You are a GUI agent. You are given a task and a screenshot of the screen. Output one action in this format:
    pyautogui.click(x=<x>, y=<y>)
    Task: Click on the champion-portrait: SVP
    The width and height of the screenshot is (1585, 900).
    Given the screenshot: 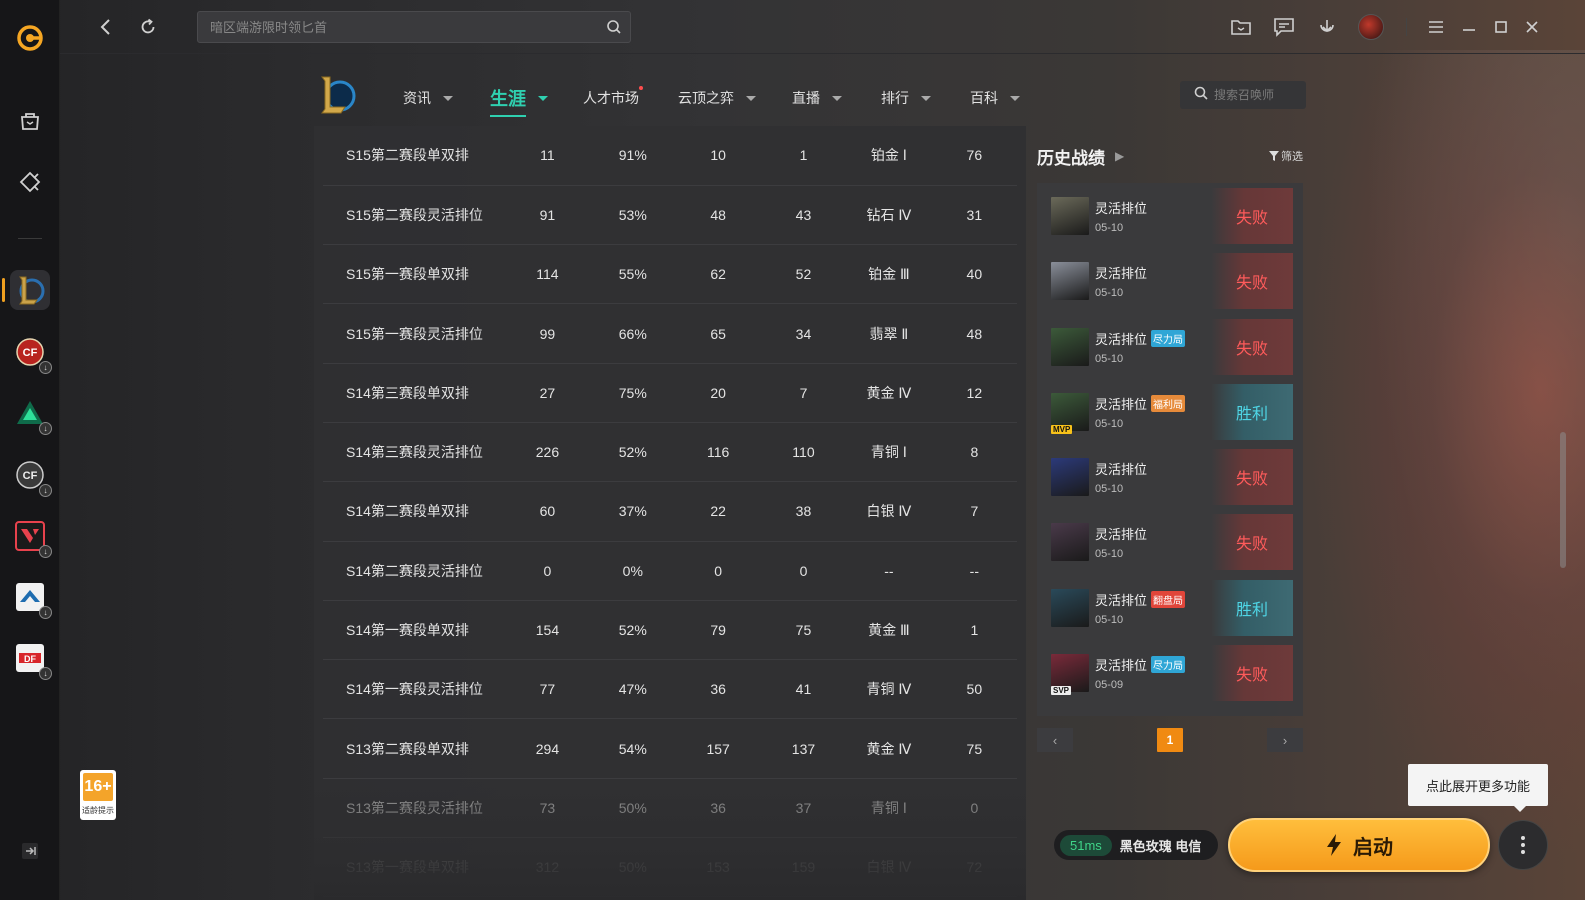 What is the action you would take?
    pyautogui.click(x=1070, y=675)
    